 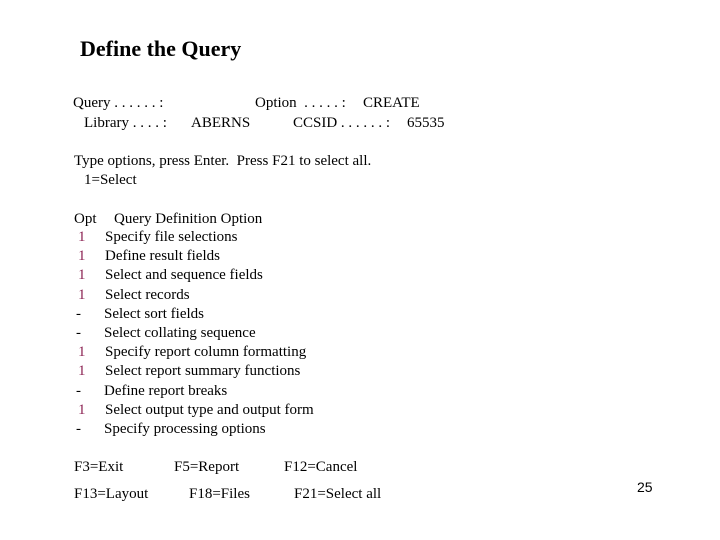 I want to click on option-label: Select report summary functions, so click(x=203, y=371).